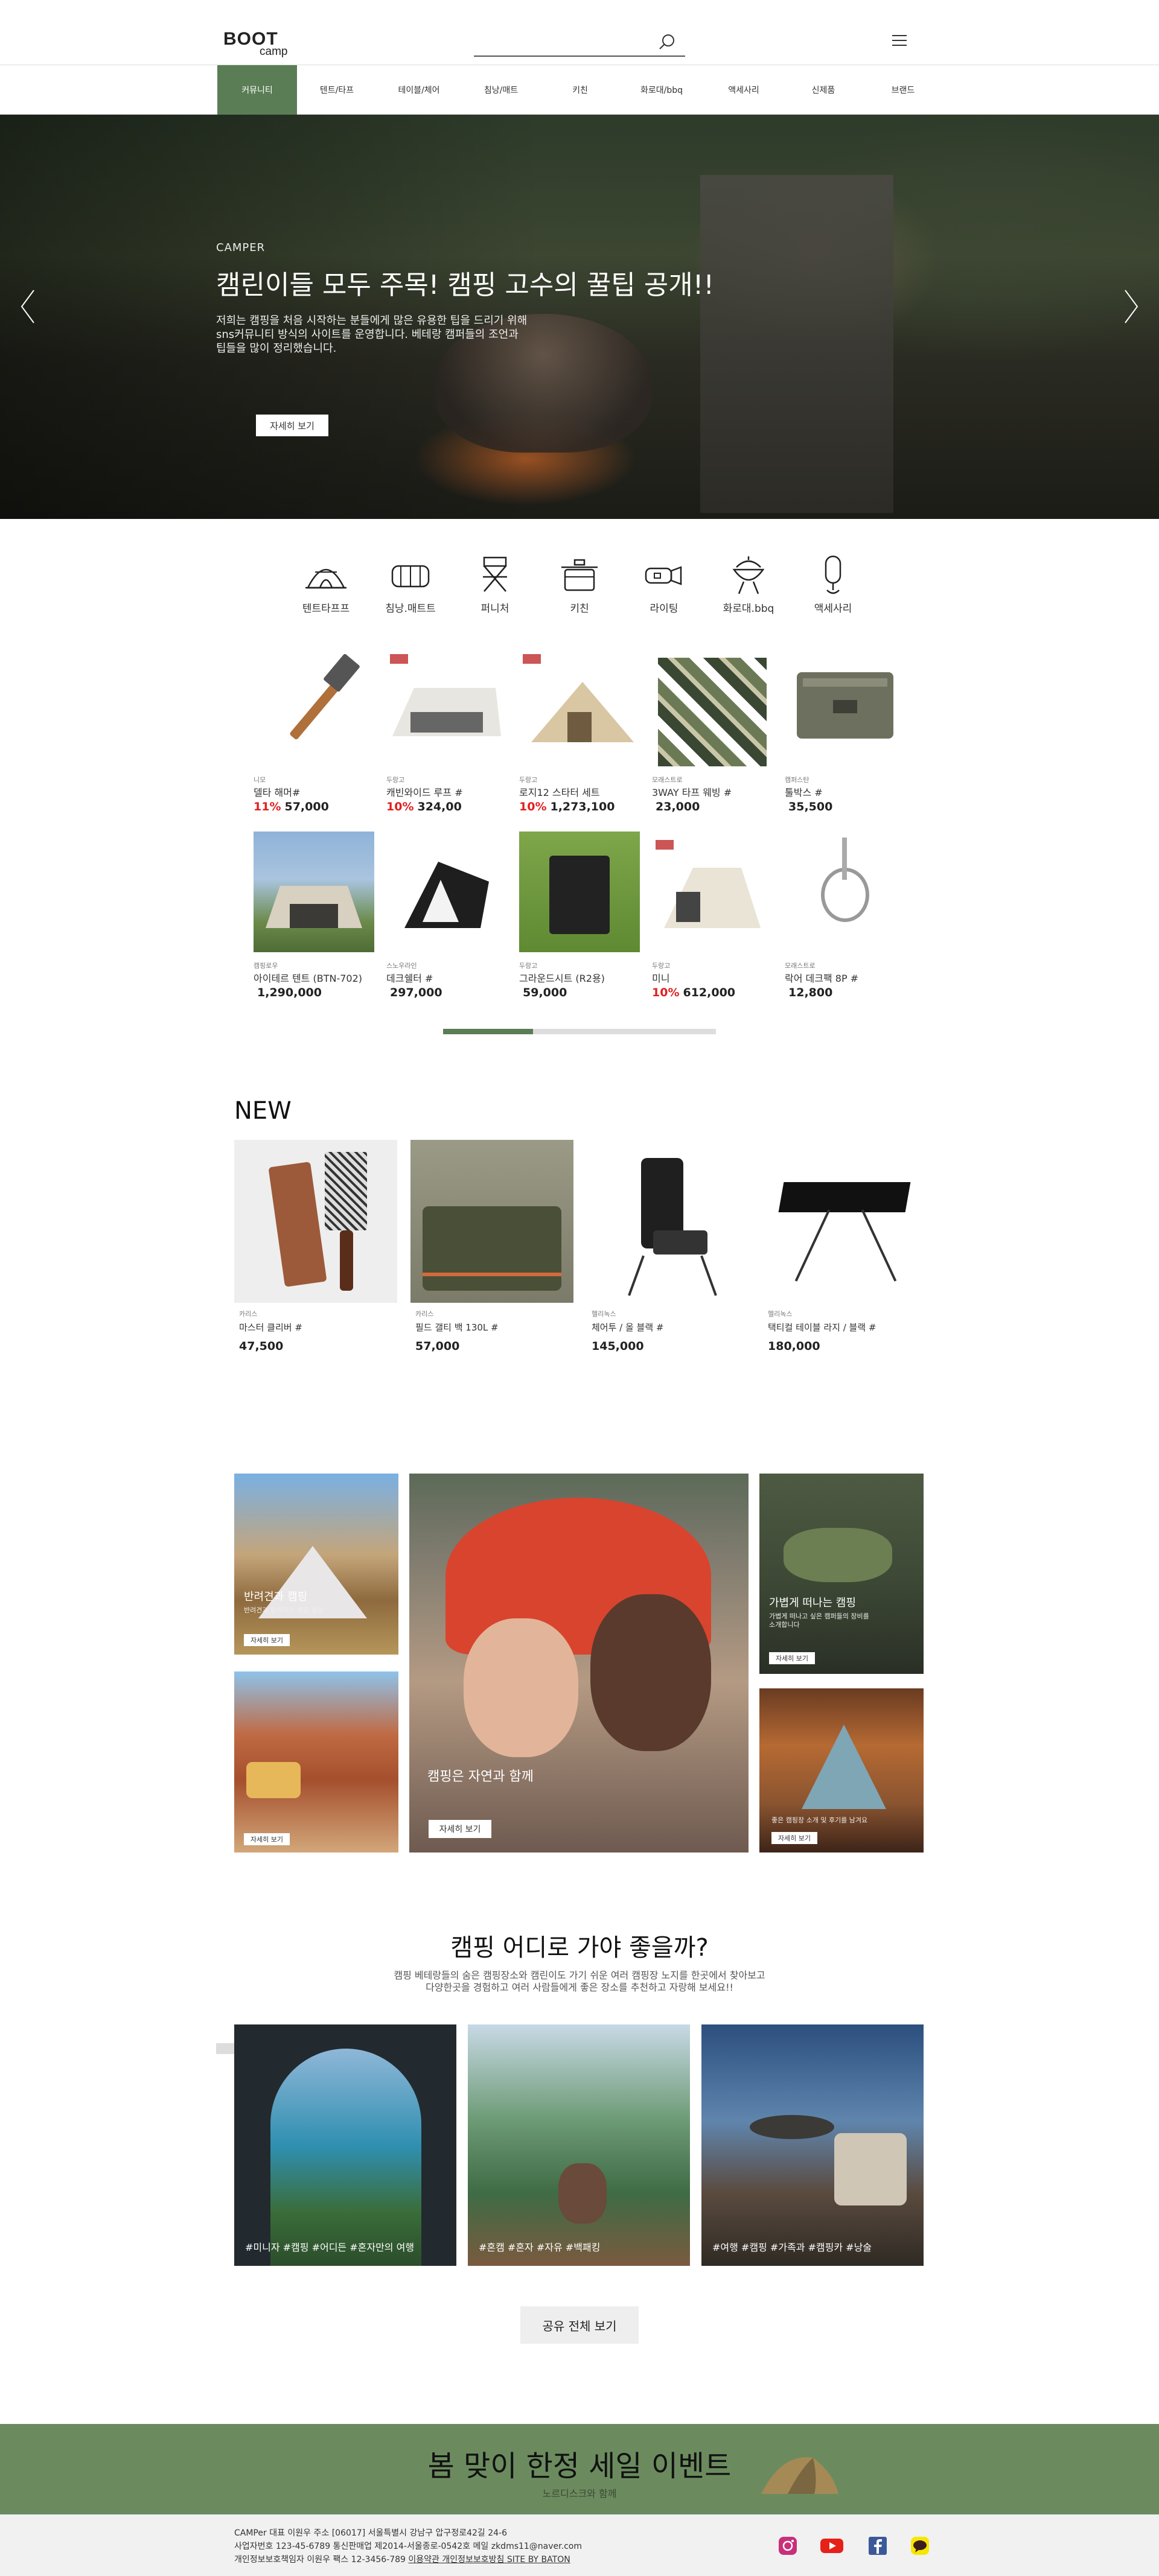  Describe the element at coordinates (316, 1565) in the screenshot. I see `feature-tile-dog-camping: 반려견과 캠핑 반려견과 함께하는 캠핑 꿀팁 자세히 보기` at that location.